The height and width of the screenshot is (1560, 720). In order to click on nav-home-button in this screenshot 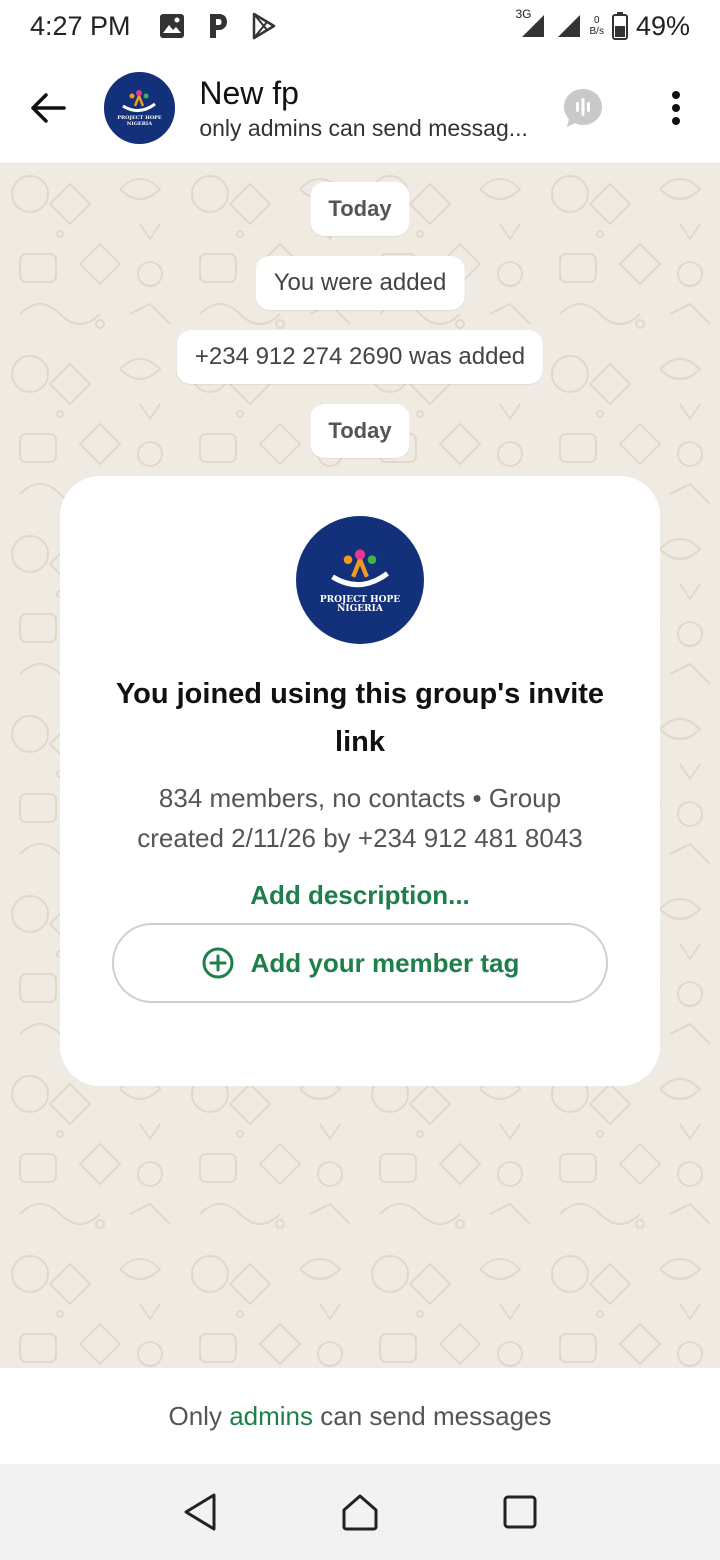, I will do `click(360, 1512)`.